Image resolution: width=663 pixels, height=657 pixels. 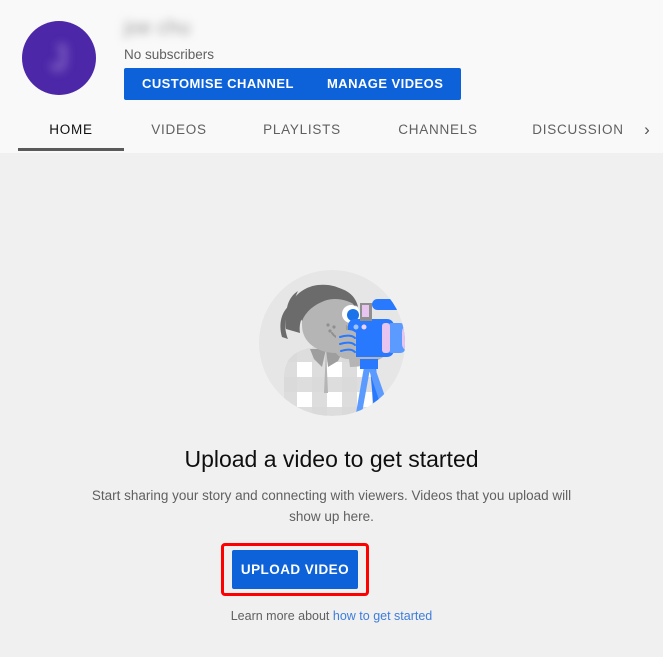 I want to click on channel-name: joe chu, so click(x=157, y=28).